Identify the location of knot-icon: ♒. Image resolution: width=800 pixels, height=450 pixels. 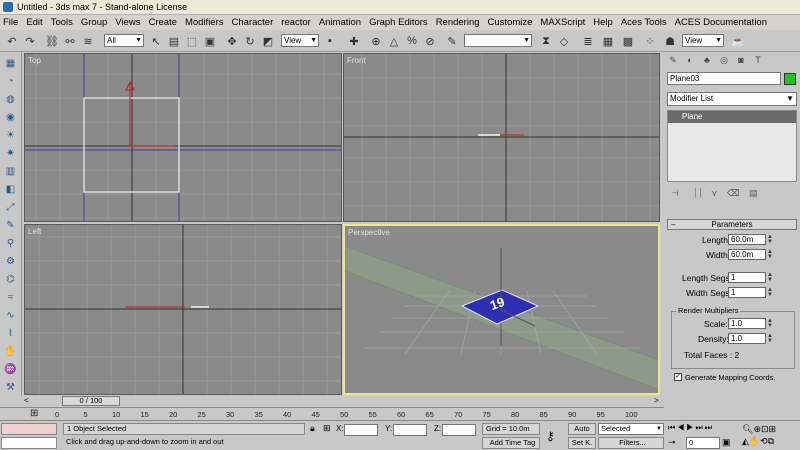
(10, 371).